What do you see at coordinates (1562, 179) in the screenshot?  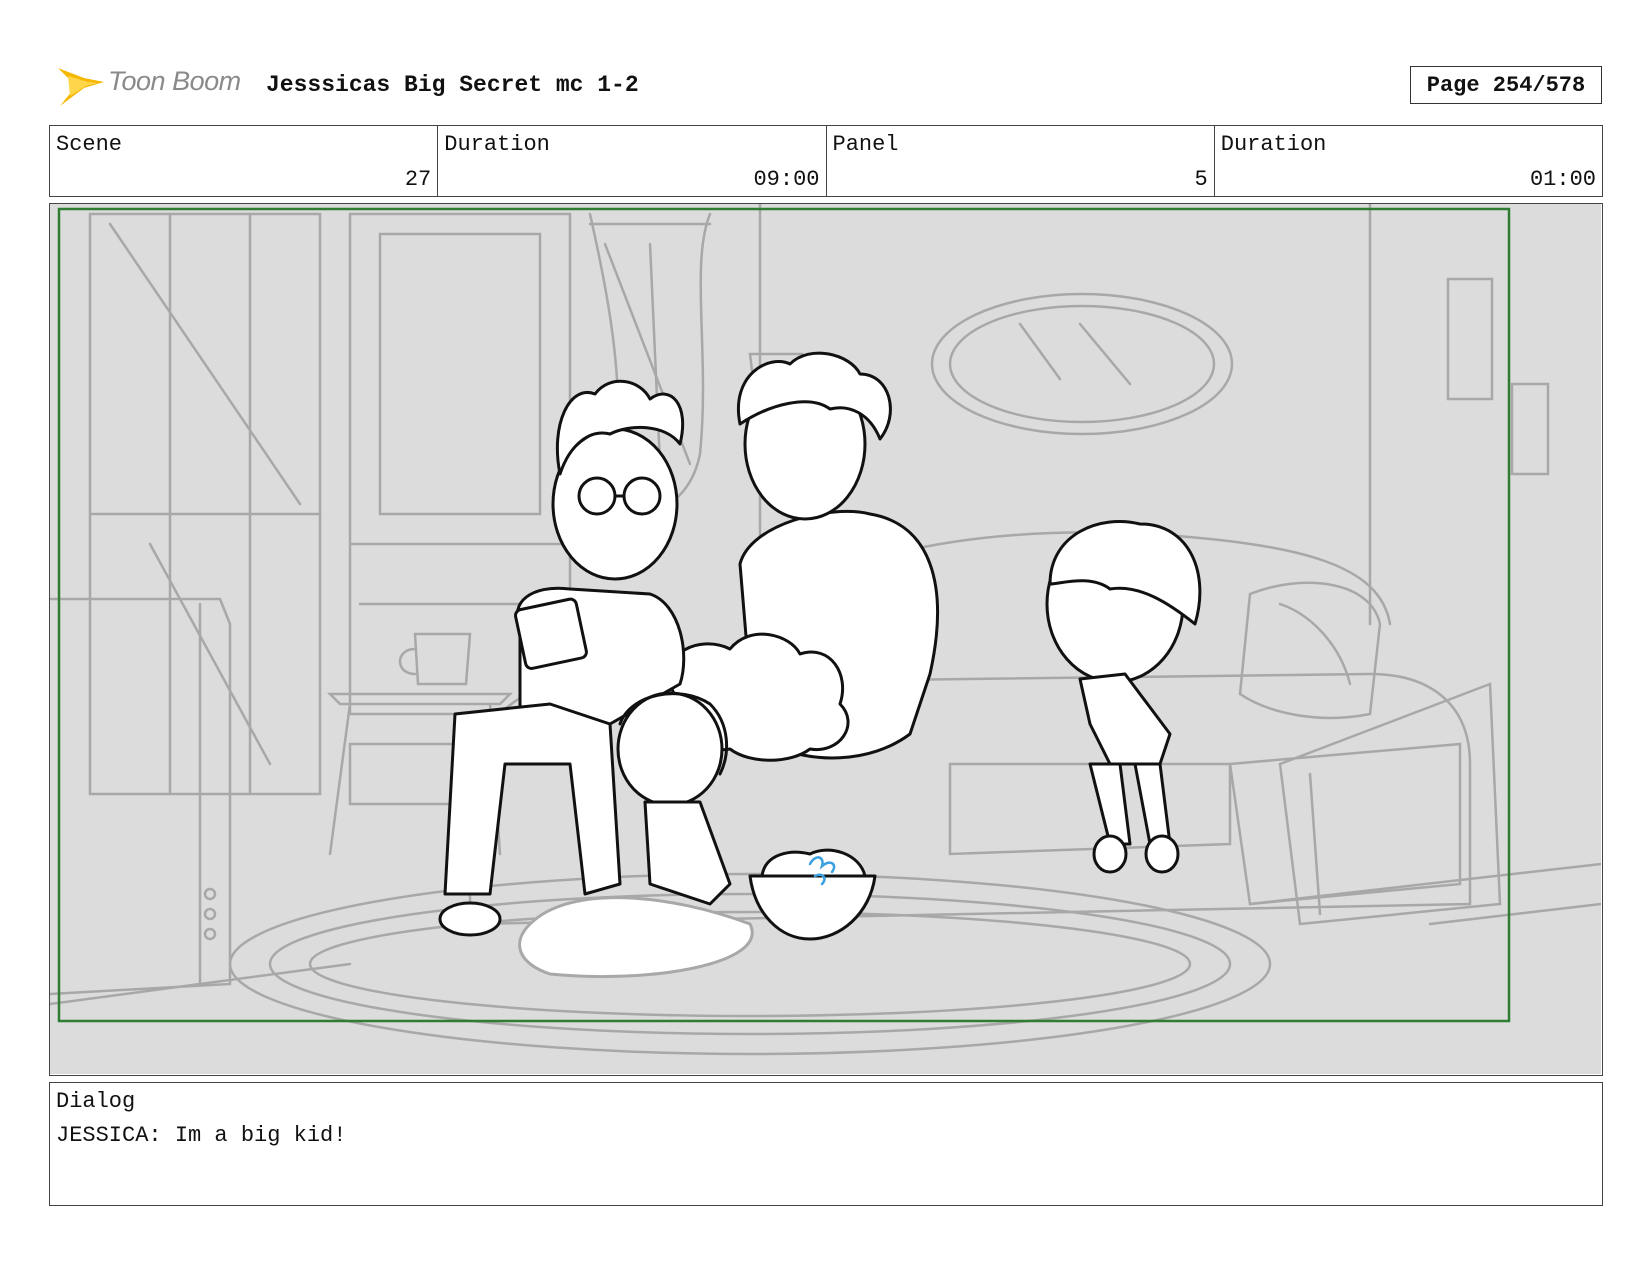 I see `panel-duration-value: 01:00` at bounding box center [1562, 179].